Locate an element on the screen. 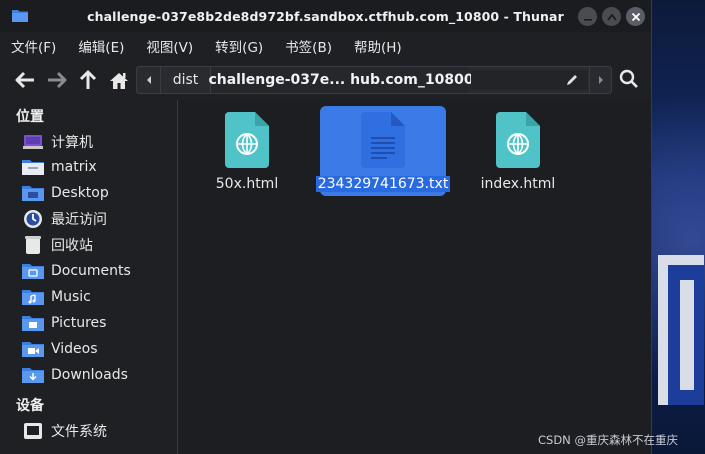 This screenshot has width=705, height=454. downloads-folder-icon is located at coordinates (33, 375).